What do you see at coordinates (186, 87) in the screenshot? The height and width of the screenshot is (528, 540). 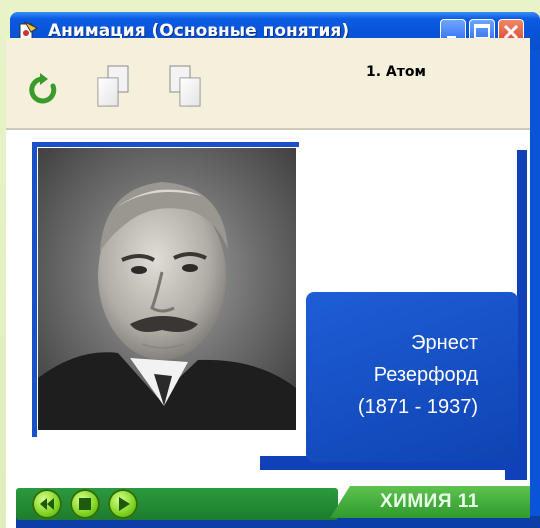 I see `page-right-icon` at bounding box center [186, 87].